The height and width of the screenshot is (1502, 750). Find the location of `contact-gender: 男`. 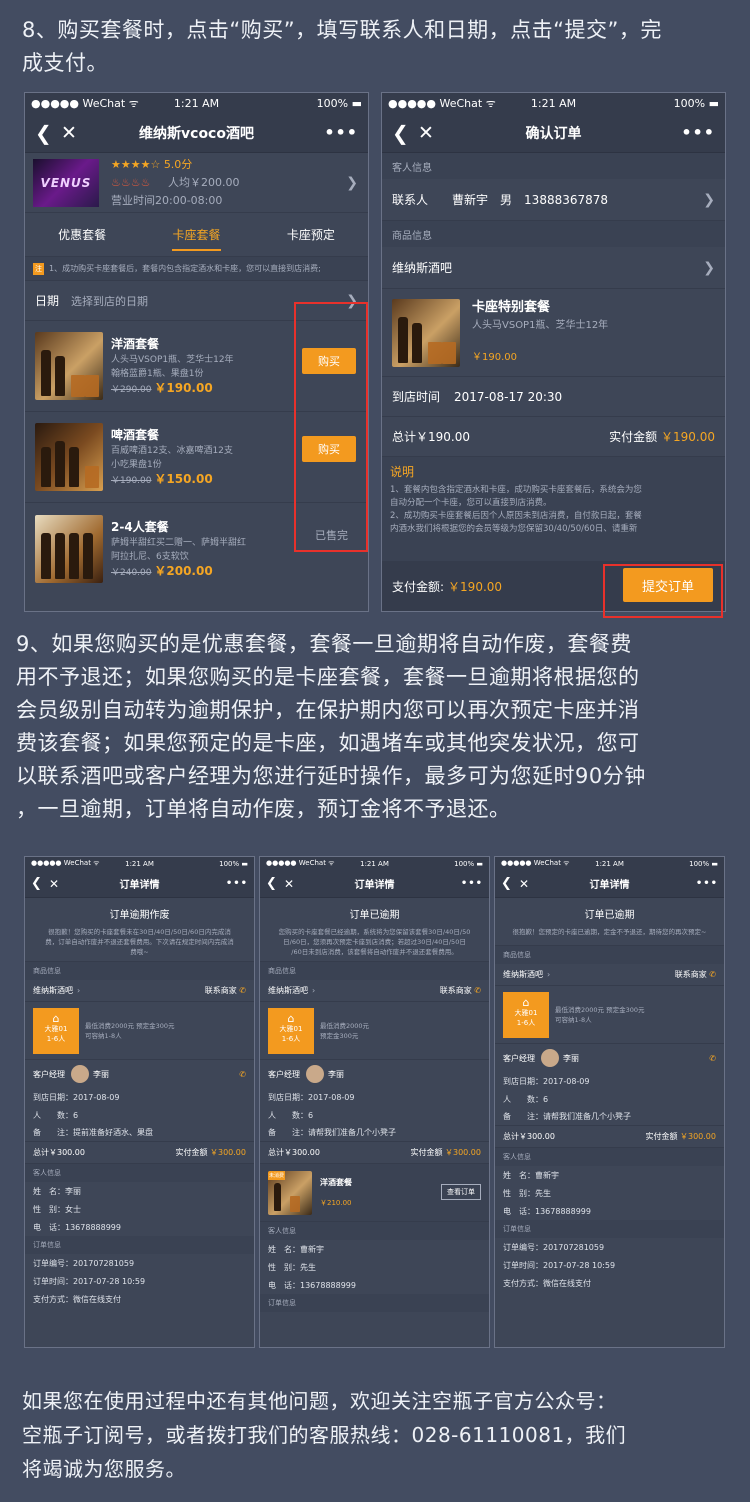

contact-gender: 男 is located at coordinates (506, 200).